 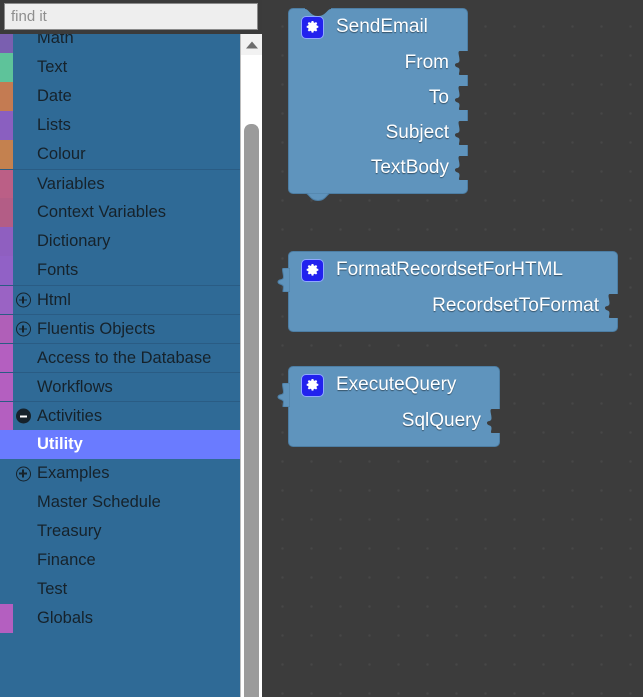 What do you see at coordinates (120, 67) in the screenshot?
I see `palette-item-text: Text` at bounding box center [120, 67].